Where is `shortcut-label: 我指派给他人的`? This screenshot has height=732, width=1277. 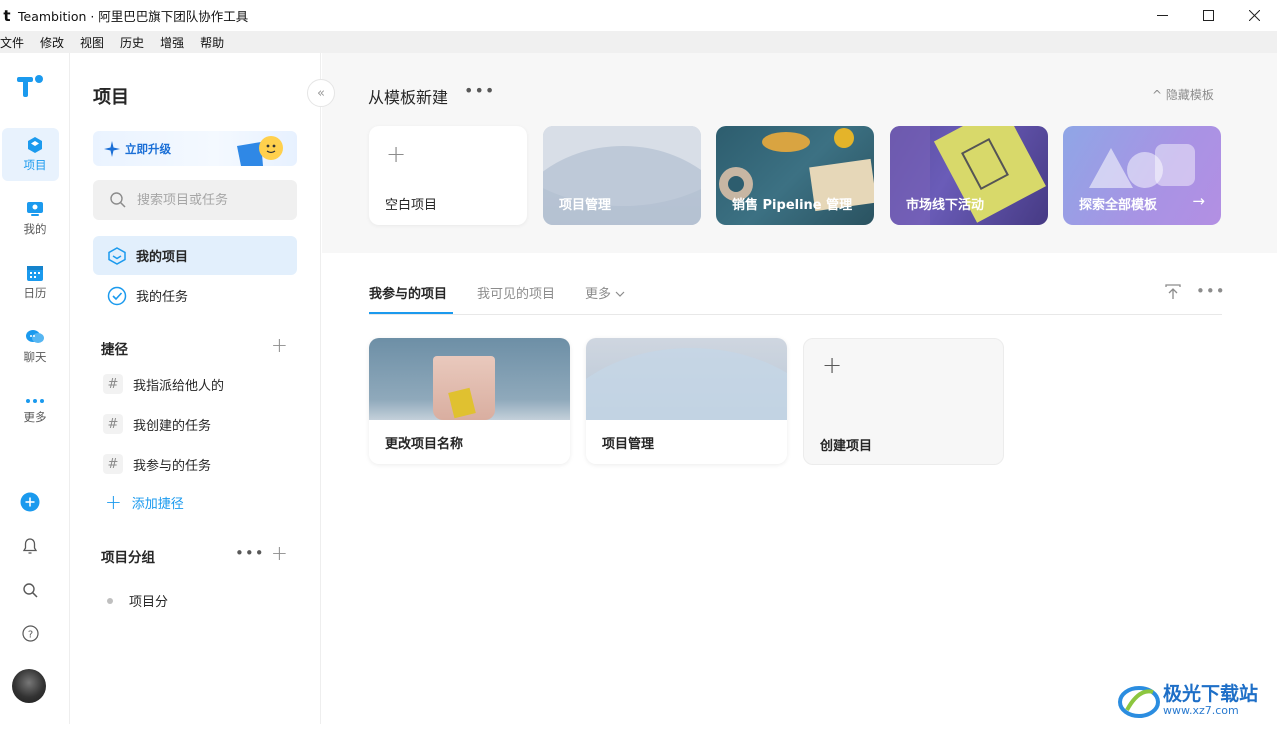 shortcut-label: 我指派给他人的 is located at coordinates (179, 386).